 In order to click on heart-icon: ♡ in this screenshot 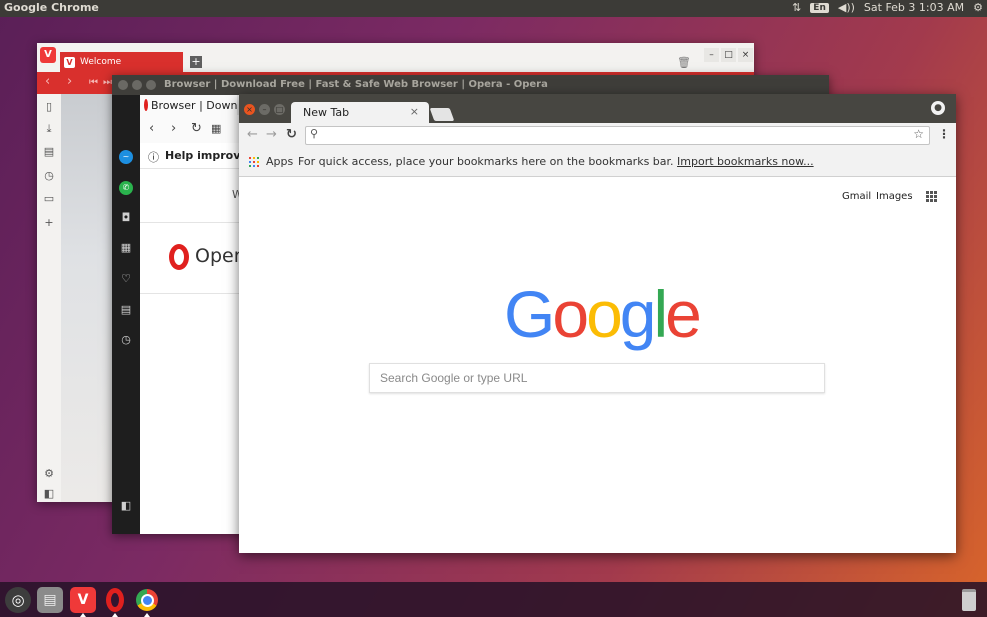, I will do `click(126, 279)`.